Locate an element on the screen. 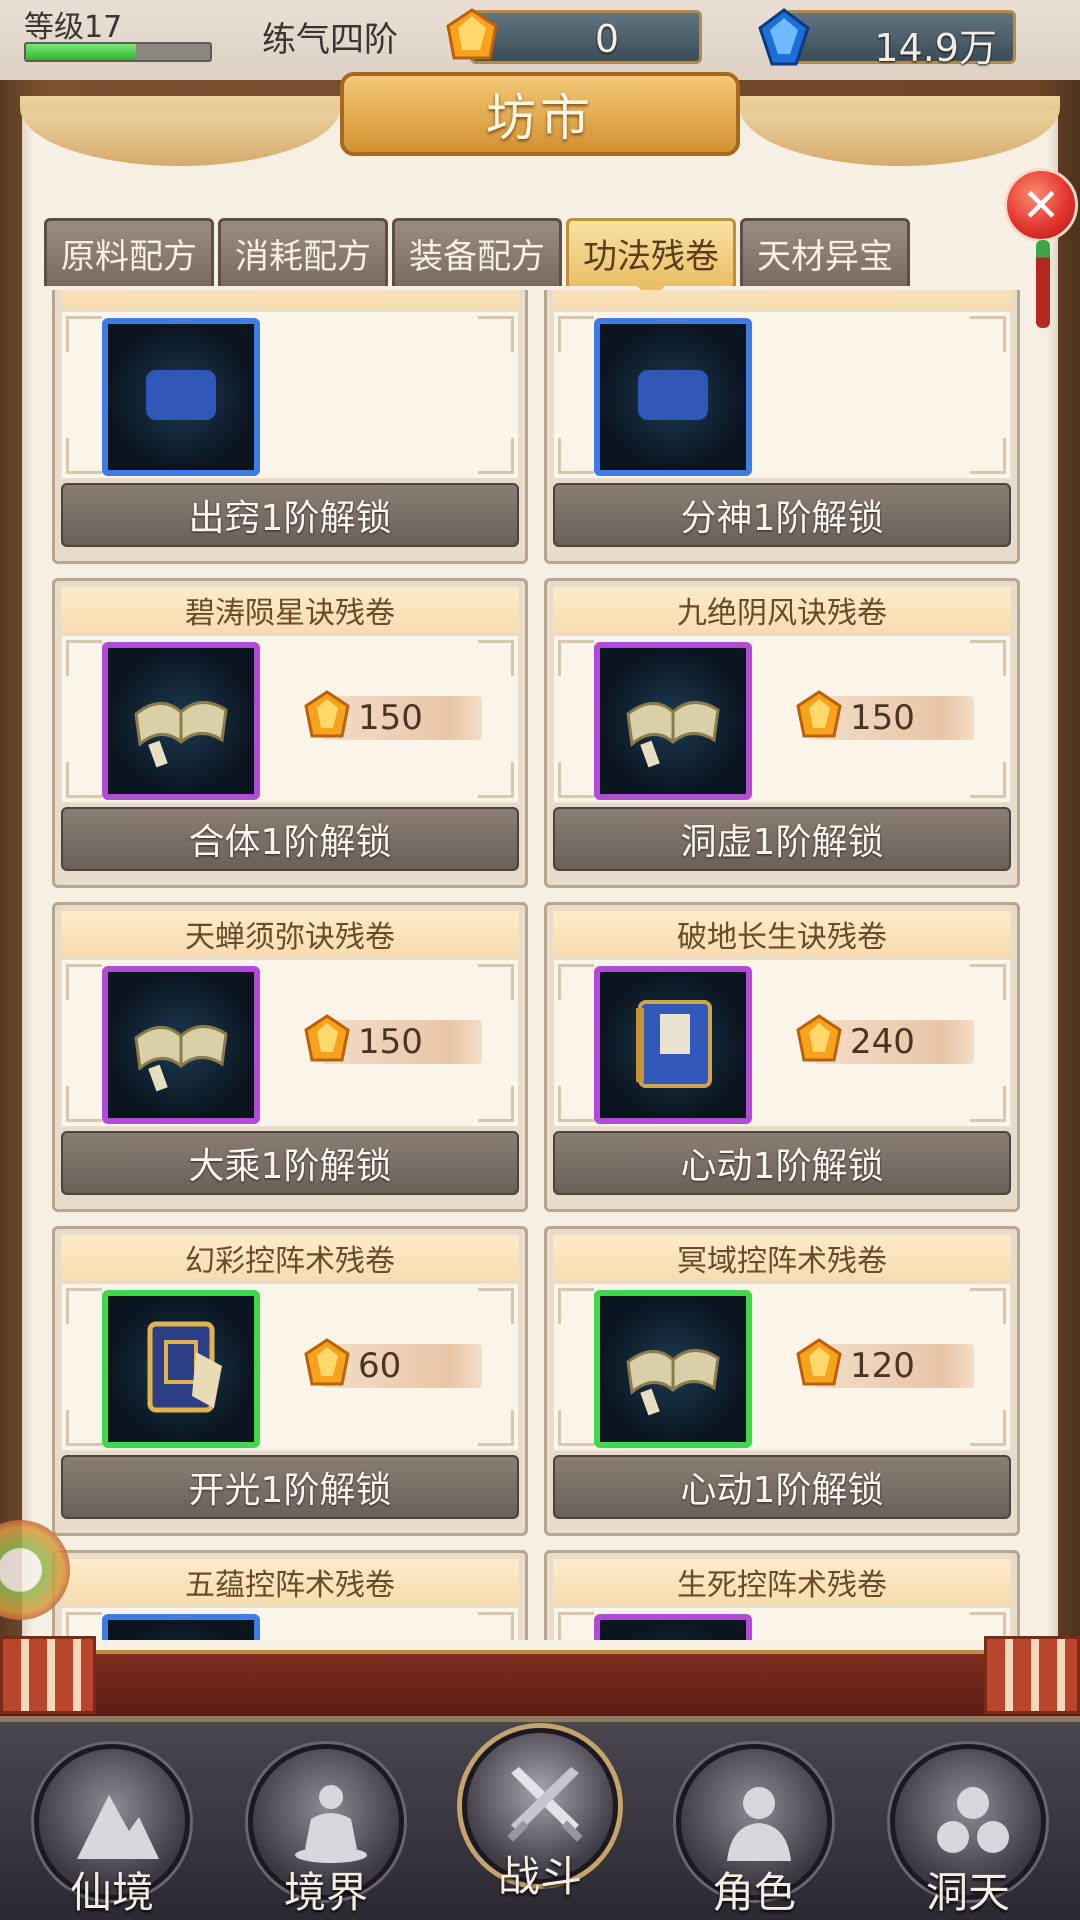 This screenshot has width=1080, height=1920. nav-cave-realm: 洞天 is located at coordinates (968, 1832).